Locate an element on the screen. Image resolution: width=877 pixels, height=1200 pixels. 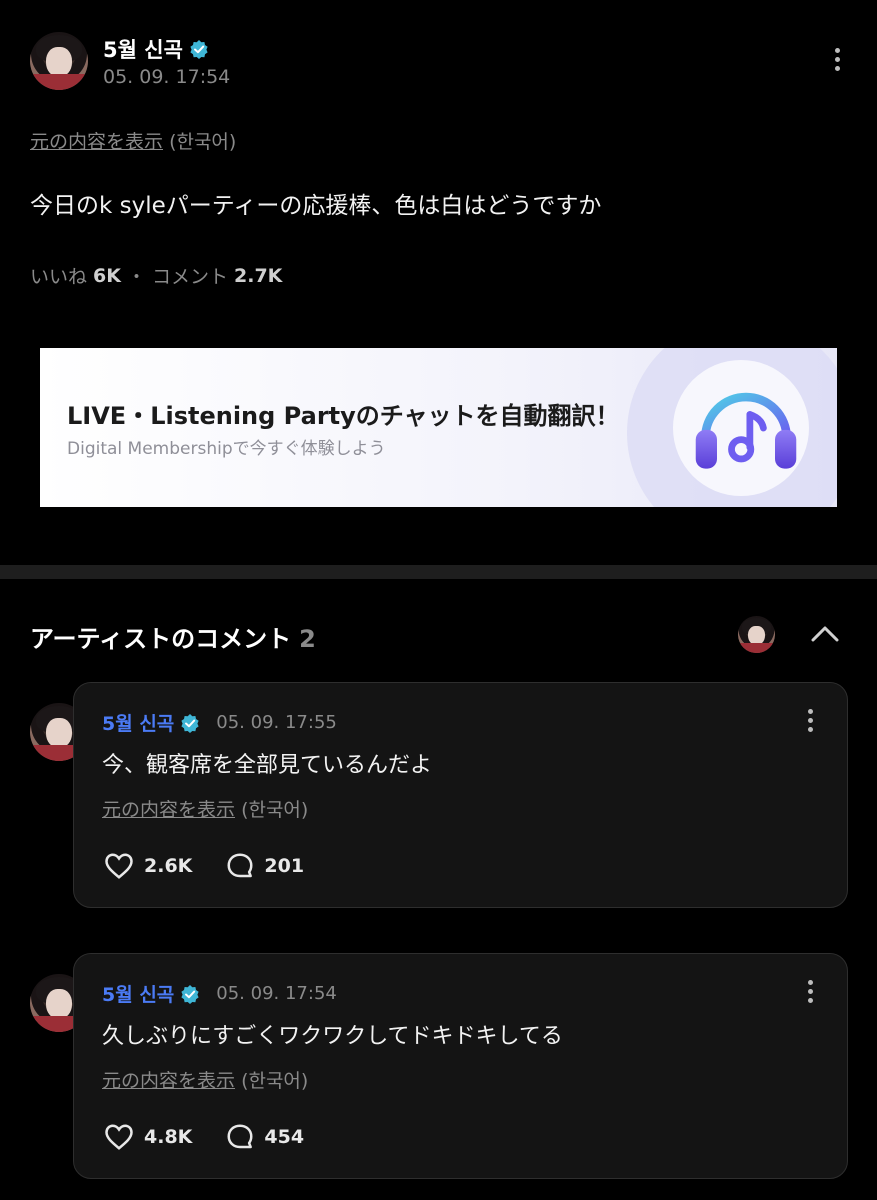
like-count: 2.6K is located at coordinates (168, 866).